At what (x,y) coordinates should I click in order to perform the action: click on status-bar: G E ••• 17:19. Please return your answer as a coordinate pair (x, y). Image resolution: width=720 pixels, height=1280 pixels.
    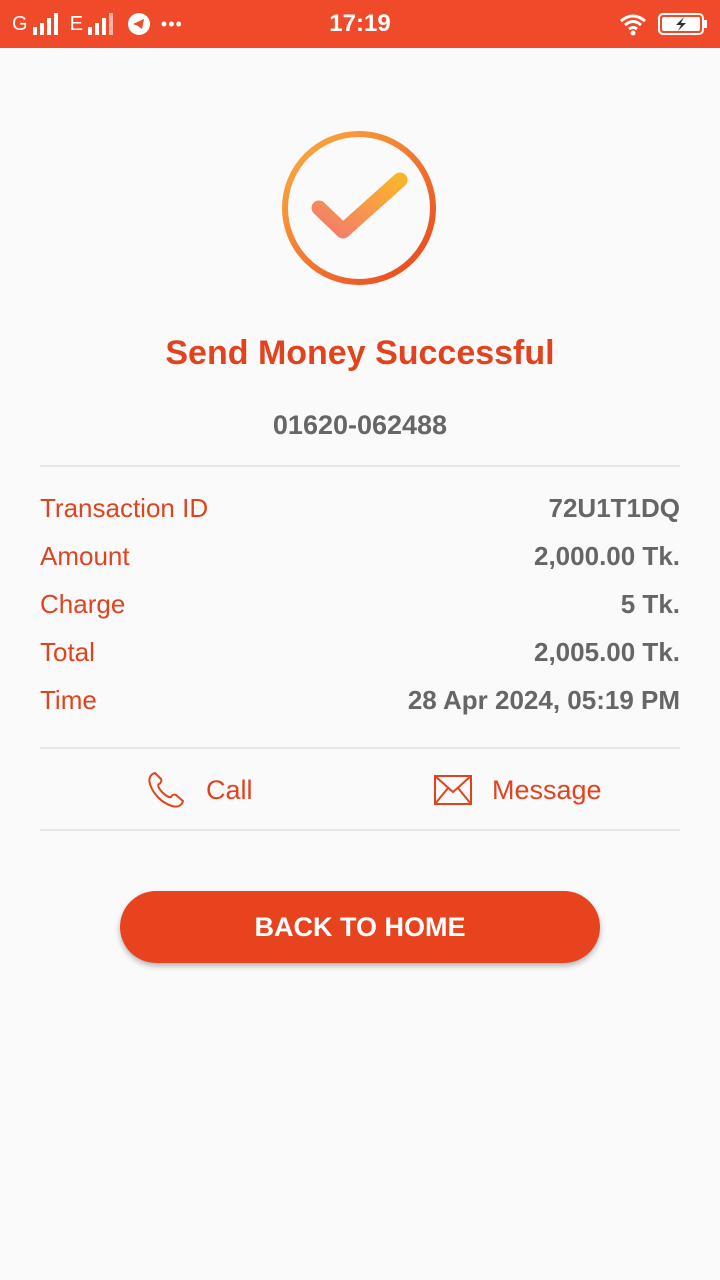
    Looking at the image, I should click on (360, 24).